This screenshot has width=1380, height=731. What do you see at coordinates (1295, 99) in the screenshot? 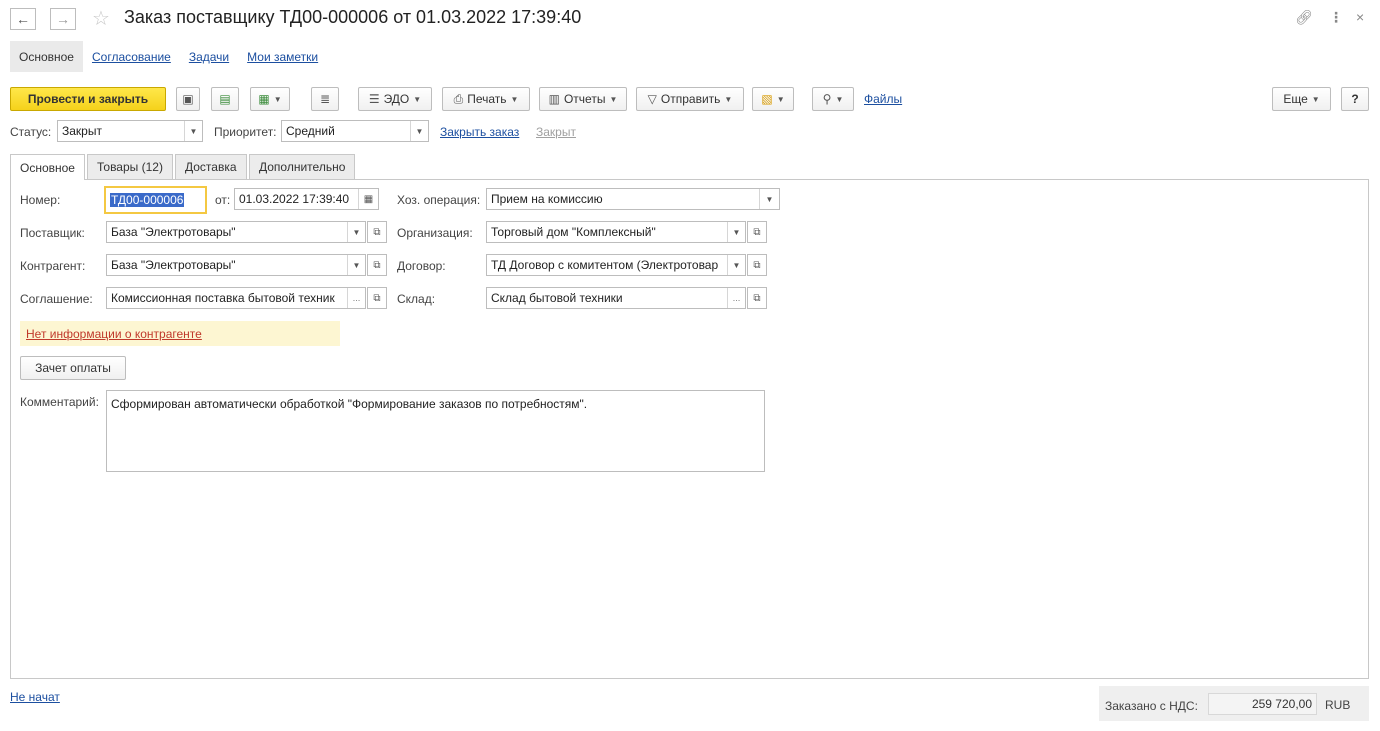
I see `more-label: Еще` at bounding box center [1295, 99].